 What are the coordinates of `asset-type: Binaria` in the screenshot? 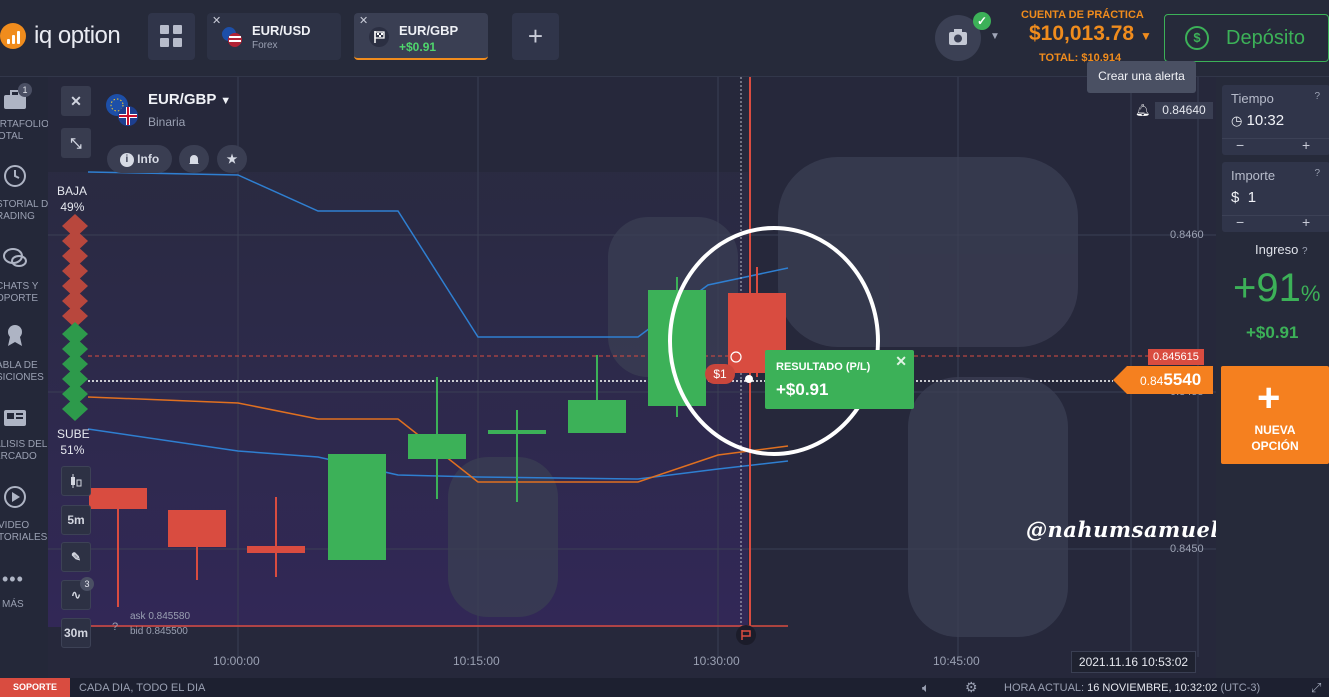 It's located at (167, 122).